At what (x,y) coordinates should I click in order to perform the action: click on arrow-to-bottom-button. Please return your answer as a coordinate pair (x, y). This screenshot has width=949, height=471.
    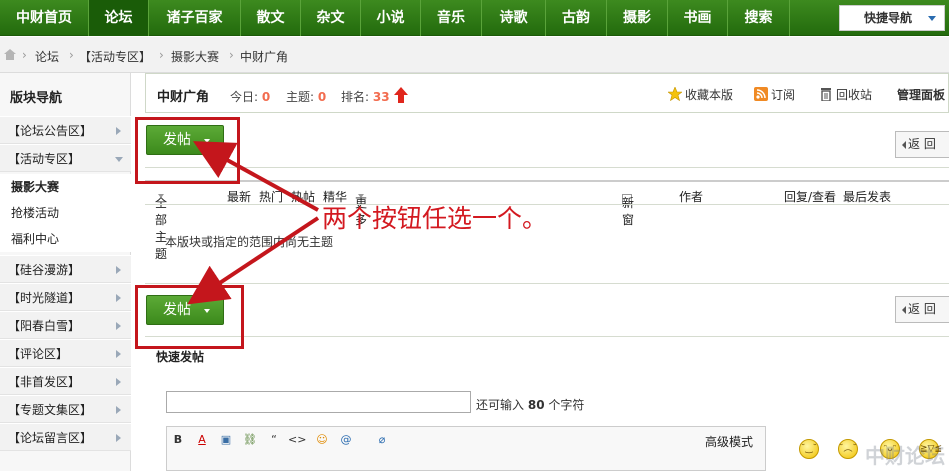
    Looking at the image, I should click on (253, 260).